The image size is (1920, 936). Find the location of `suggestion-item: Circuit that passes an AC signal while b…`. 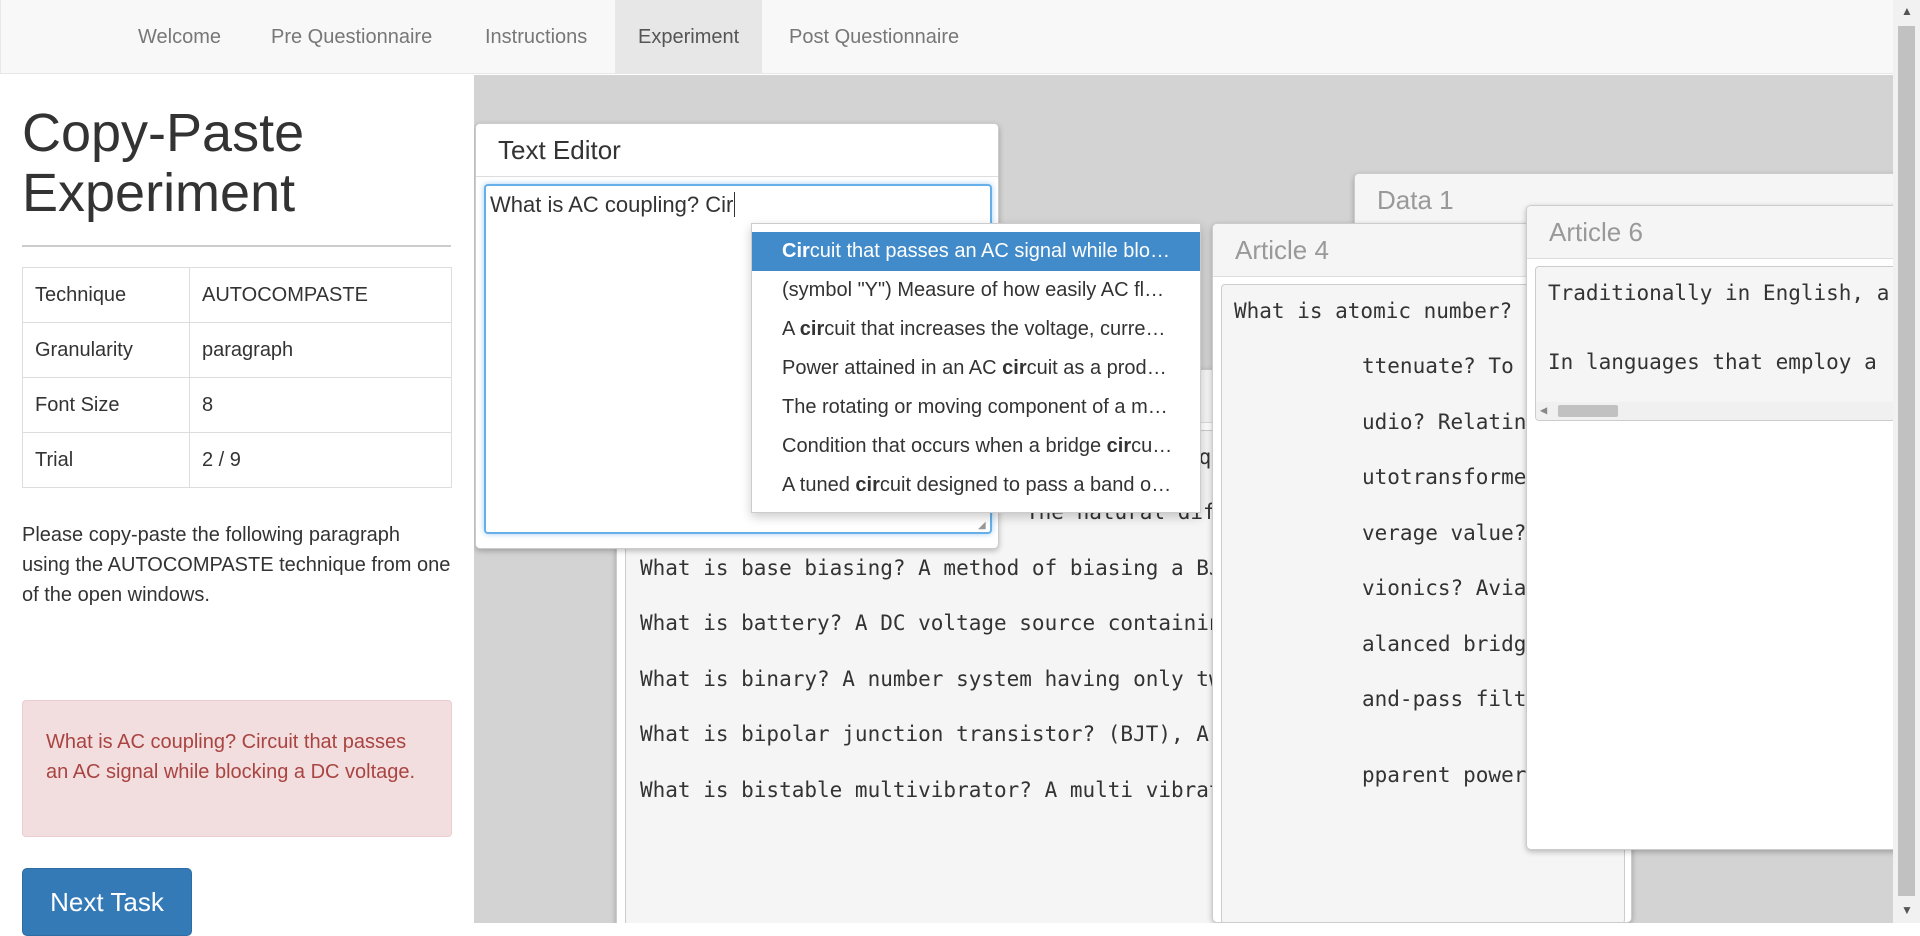

suggestion-item: Circuit that passes an AC signal while b… is located at coordinates (976, 251).